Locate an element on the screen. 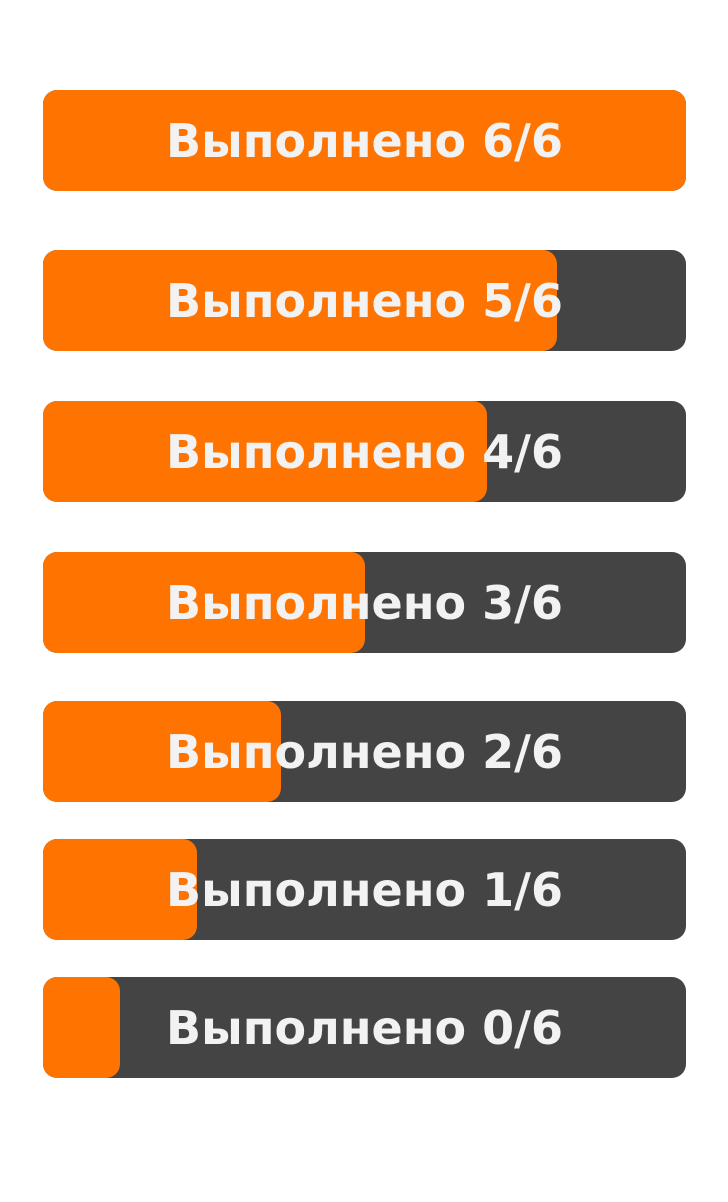 Image resolution: width=728 pixels, height=1202 pixels. progress-label: Выполнено 3/6 is located at coordinates (364, 602).